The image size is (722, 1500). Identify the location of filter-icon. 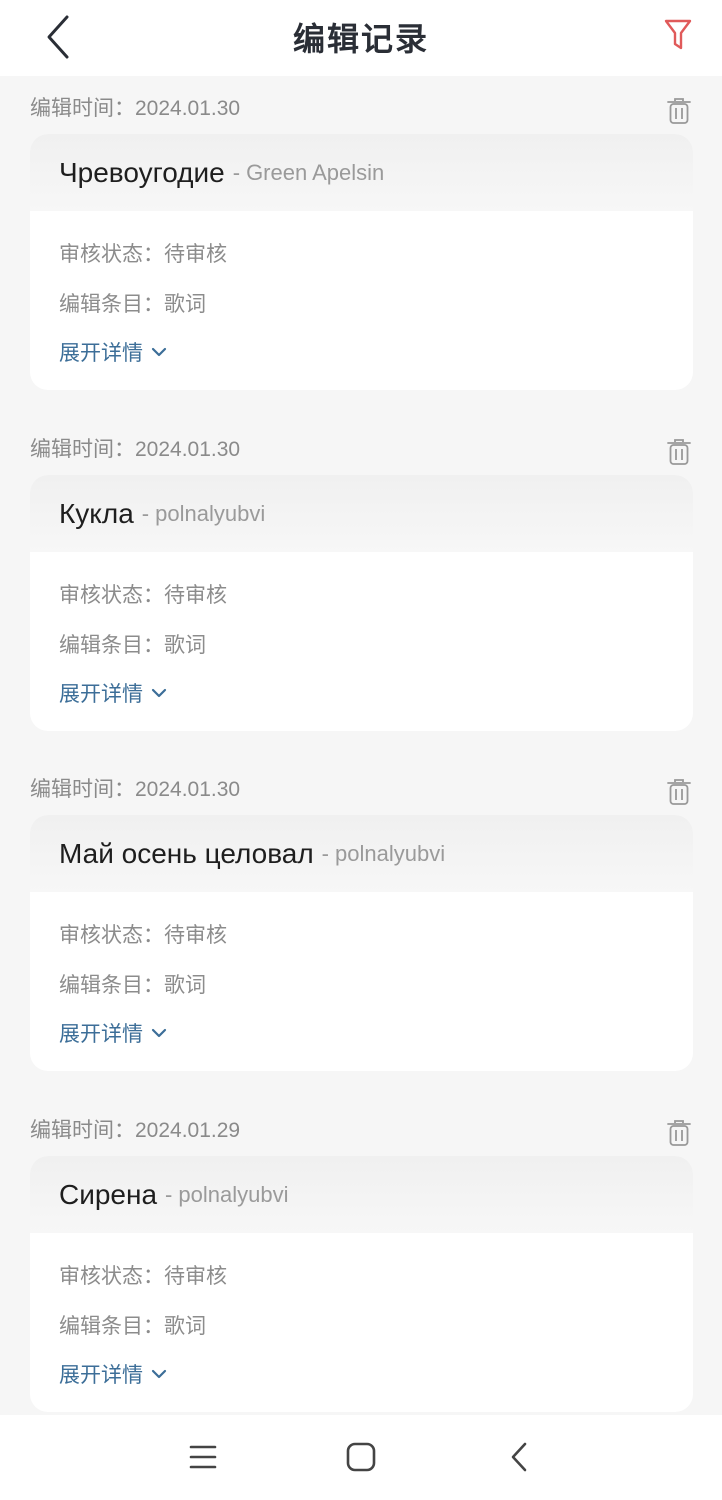
(678, 34).